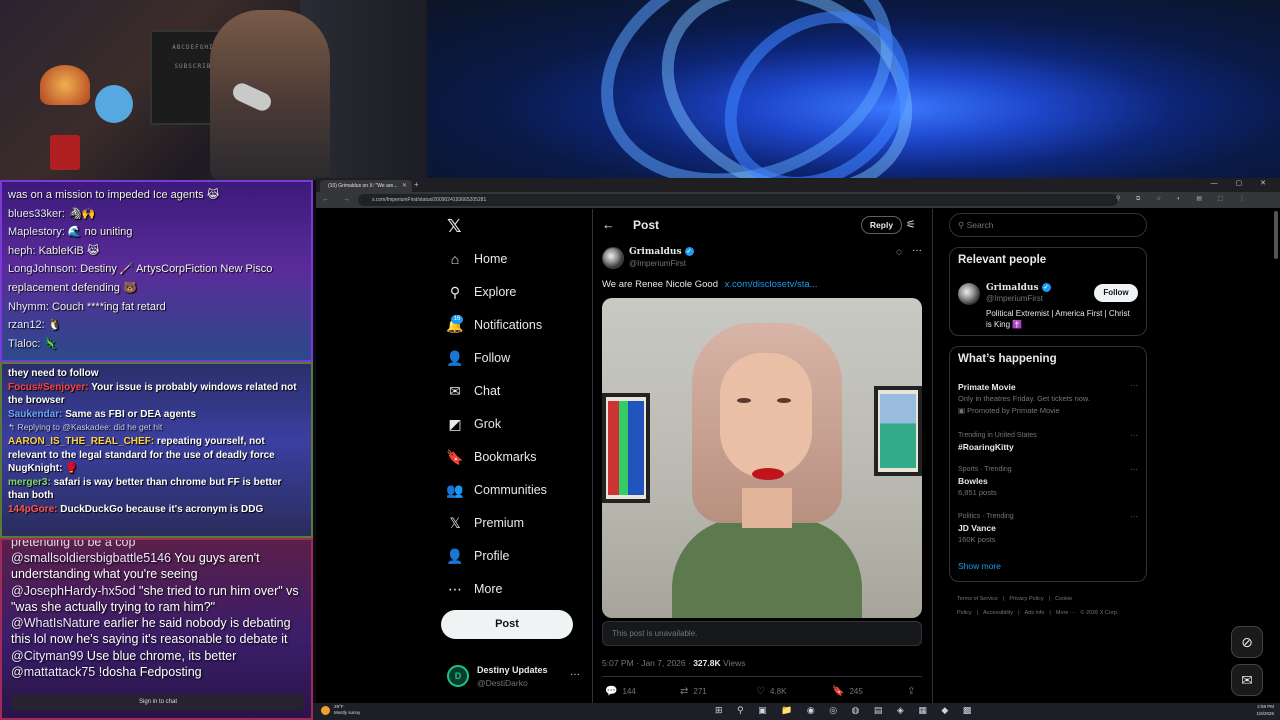 The width and height of the screenshot is (1280, 720). I want to click on chat-username: @mattattack75, so click(53, 672).